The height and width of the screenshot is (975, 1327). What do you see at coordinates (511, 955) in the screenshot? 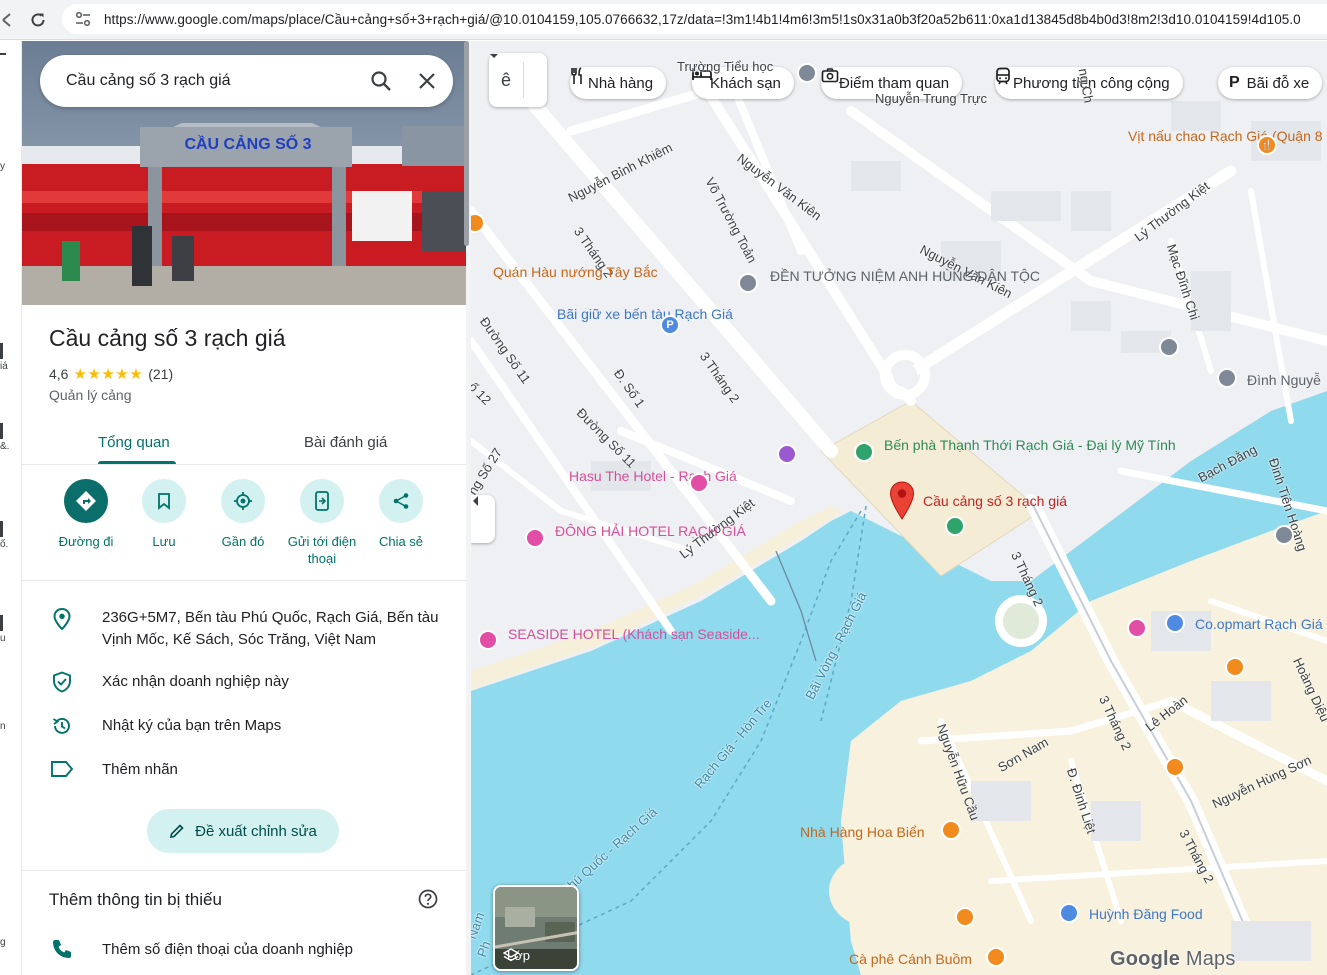
I see `layers-icon` at bounding box center [511, 955].